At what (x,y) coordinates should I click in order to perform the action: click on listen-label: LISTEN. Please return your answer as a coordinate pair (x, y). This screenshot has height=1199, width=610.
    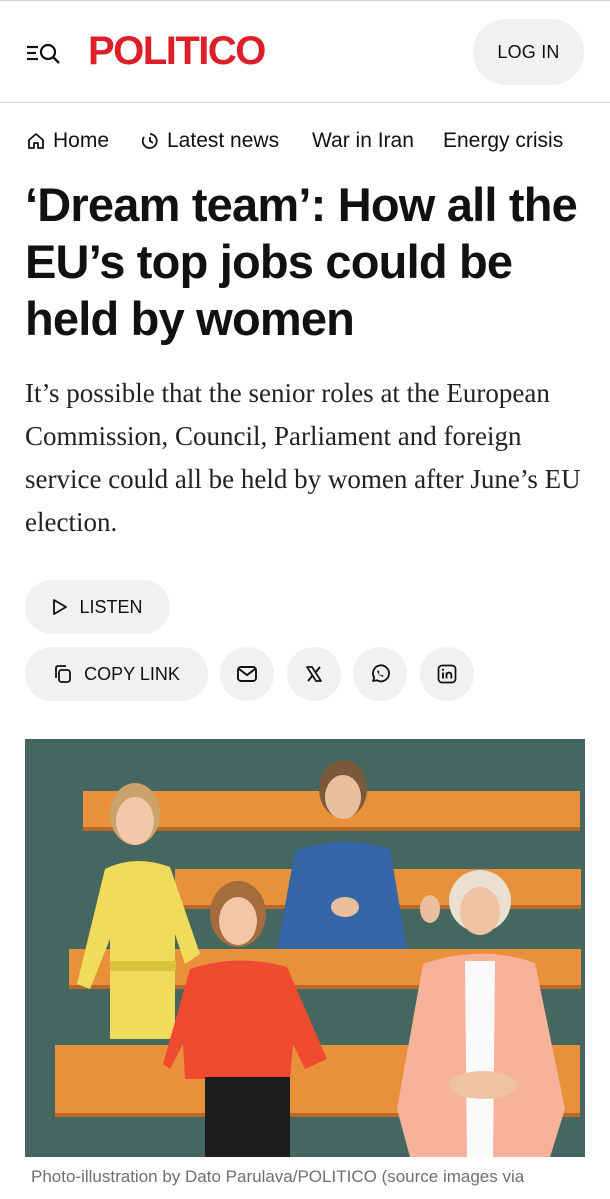
    Looking at the image, I should click on (111, 606).